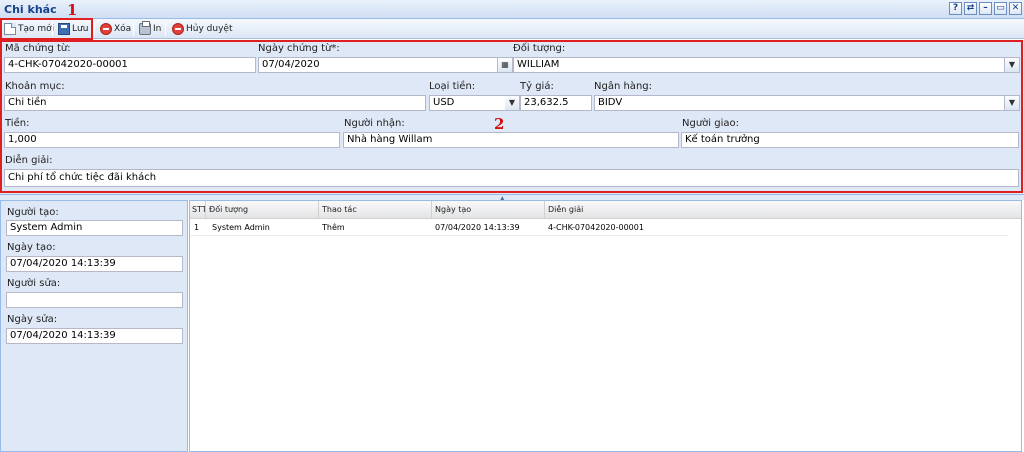  Describe the element at coordinates (31, 247) in the screenshot. I see `created-at-label: Ngày tạo:` at that location.